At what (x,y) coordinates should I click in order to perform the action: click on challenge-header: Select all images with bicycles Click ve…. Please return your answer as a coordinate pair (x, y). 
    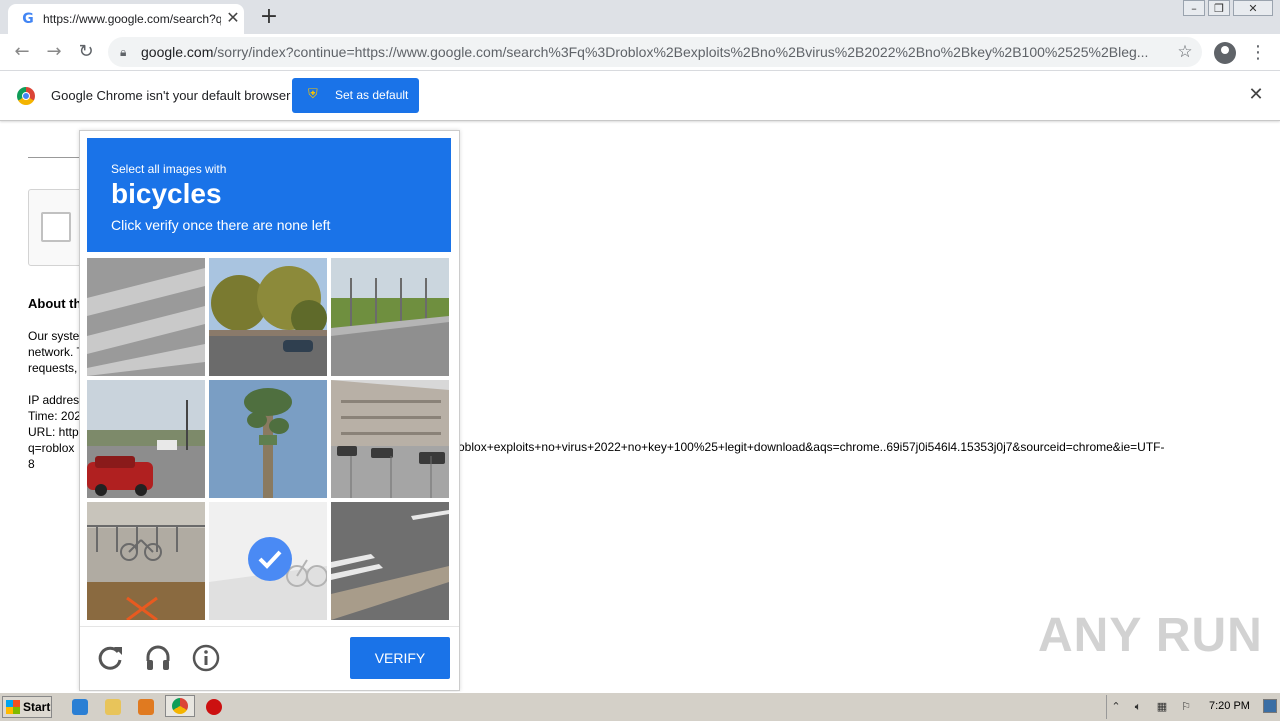
    Looking at the image, I should click on (269, 195).